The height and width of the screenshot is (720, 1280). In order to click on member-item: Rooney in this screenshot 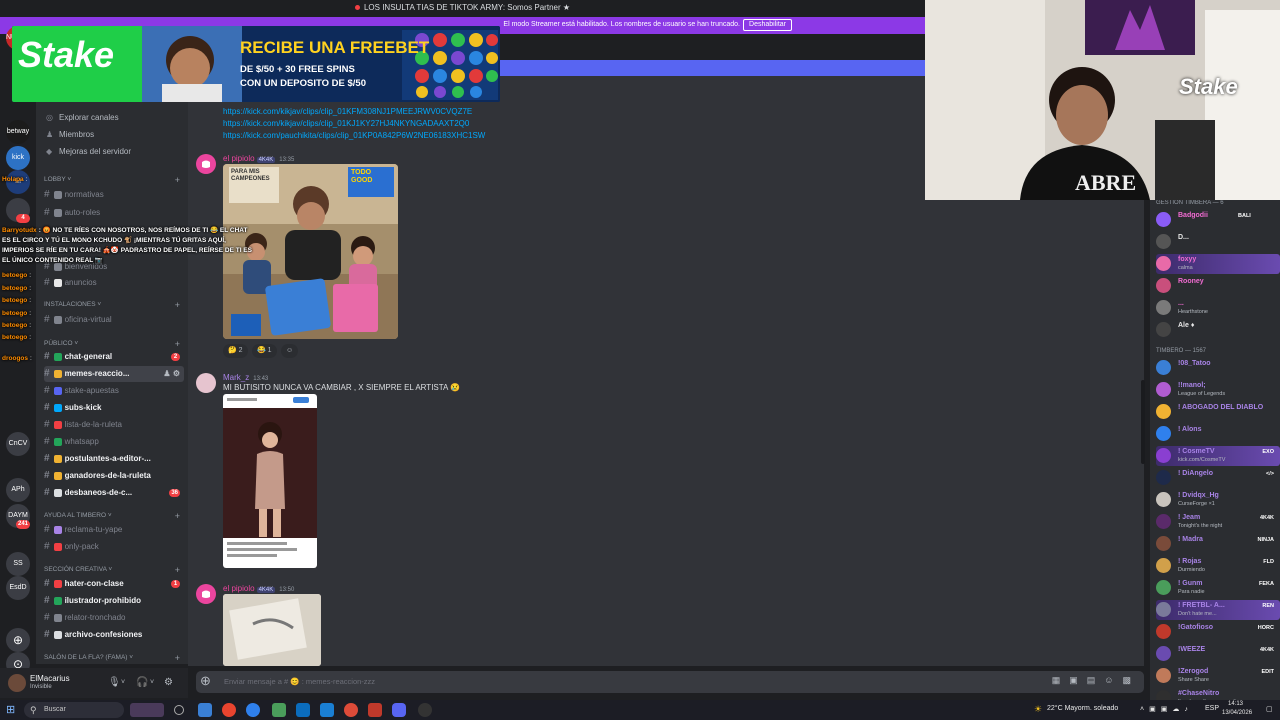, I will do `click(1218, 286)`.